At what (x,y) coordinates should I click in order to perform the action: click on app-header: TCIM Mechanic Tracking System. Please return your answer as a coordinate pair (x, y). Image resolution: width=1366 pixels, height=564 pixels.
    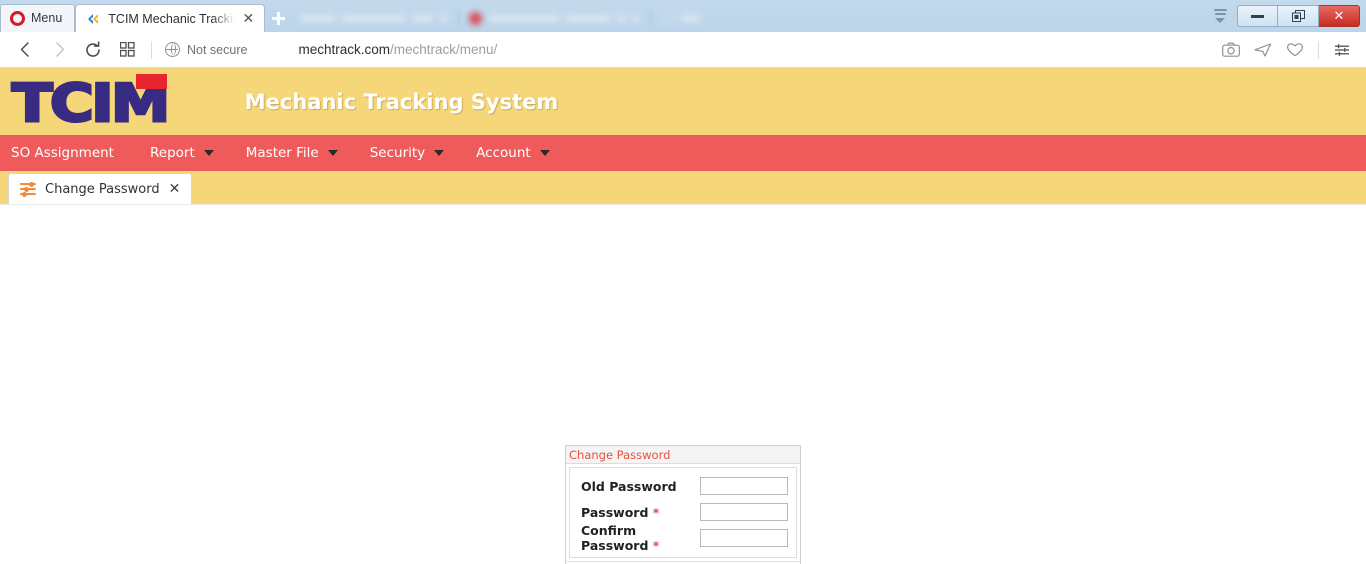
    Looking at the image, I should click on (683, 101).